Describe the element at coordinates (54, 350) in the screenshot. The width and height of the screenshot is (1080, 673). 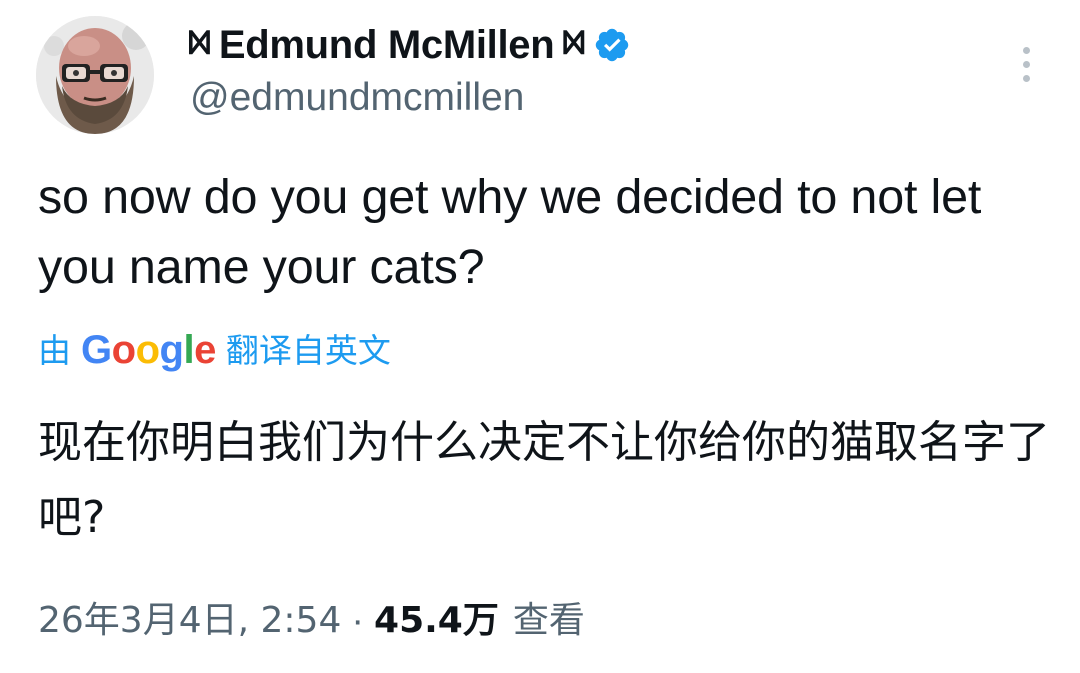
I see `translation-prefix: 由` at that location.